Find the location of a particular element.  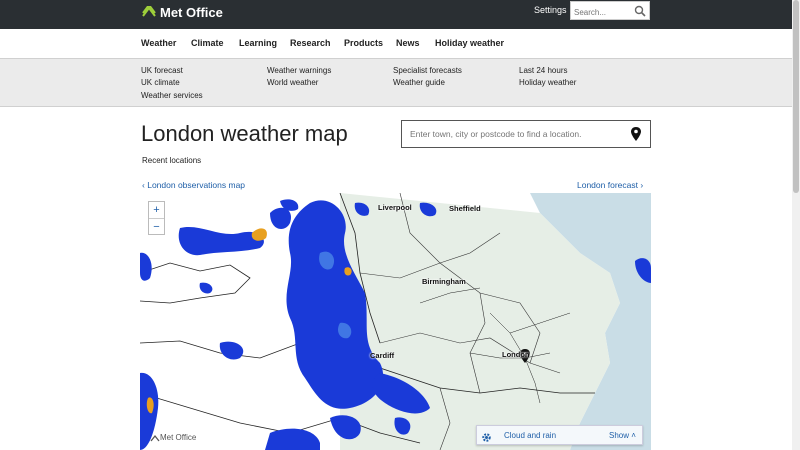

location-search is located at coordinates (526, 134).